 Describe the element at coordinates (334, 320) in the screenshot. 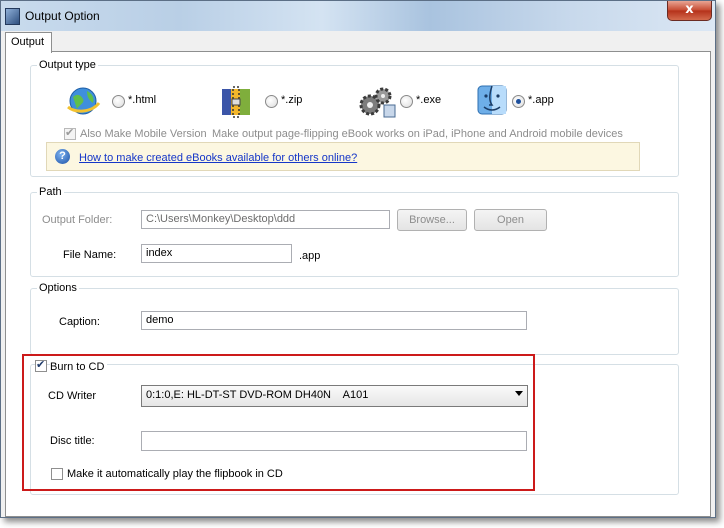

I see `caption-field: demo` at that location.